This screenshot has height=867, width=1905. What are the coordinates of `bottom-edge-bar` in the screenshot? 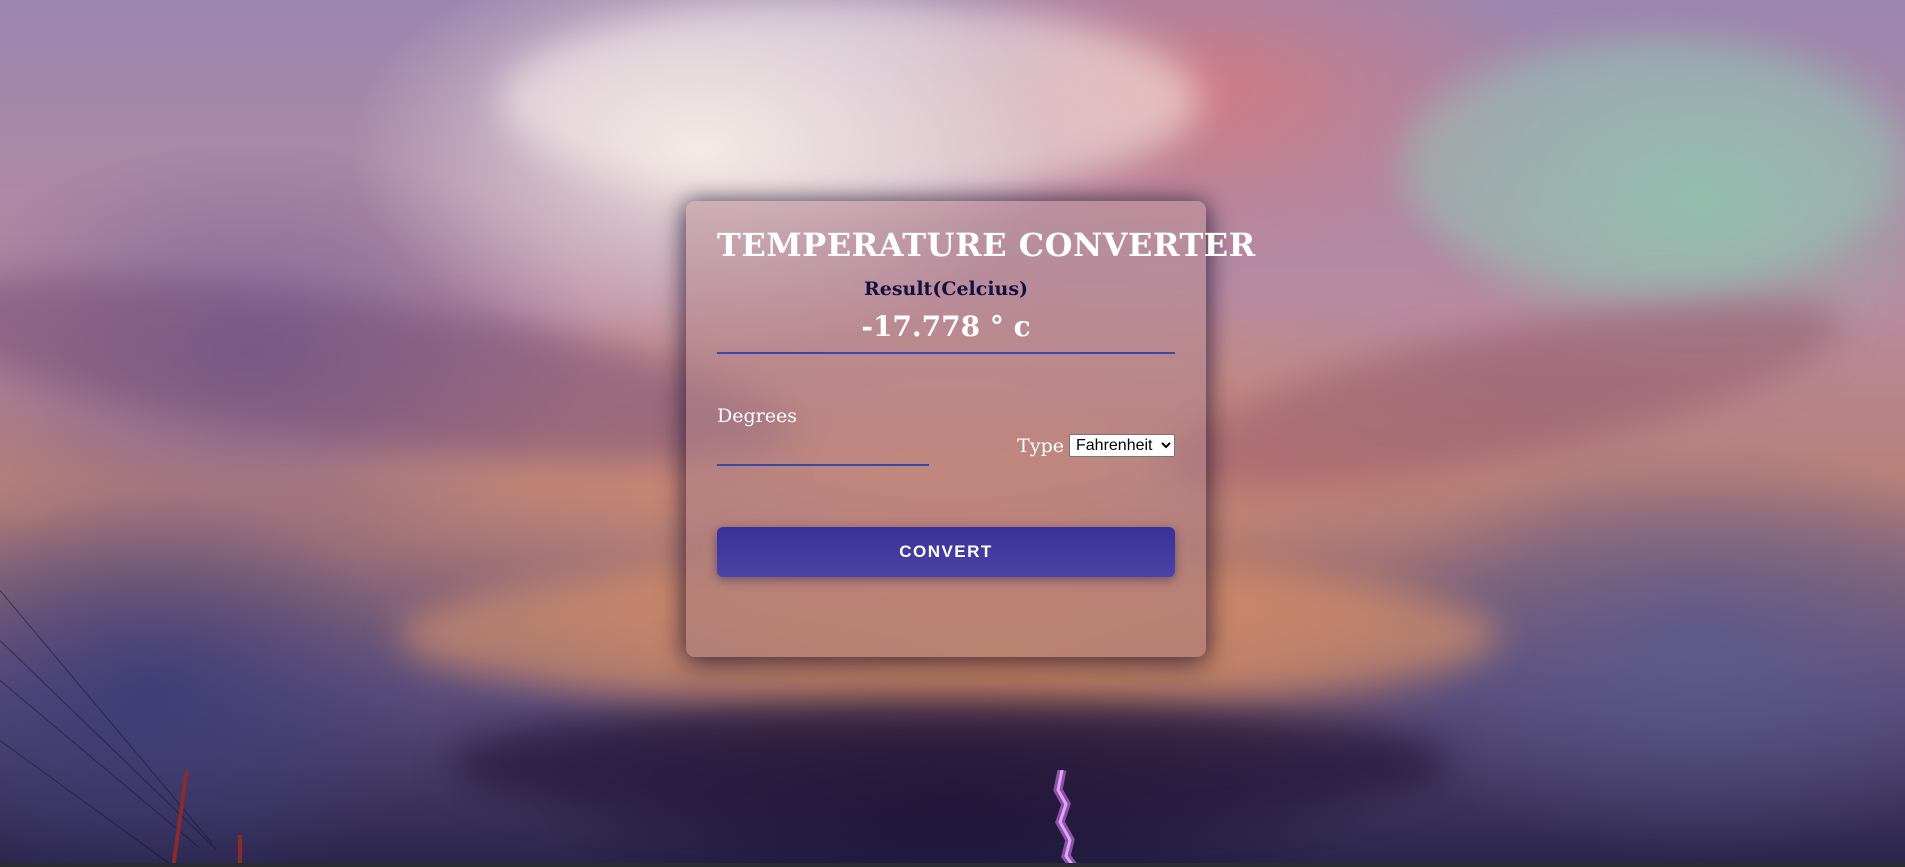 It's located at (952, 865).